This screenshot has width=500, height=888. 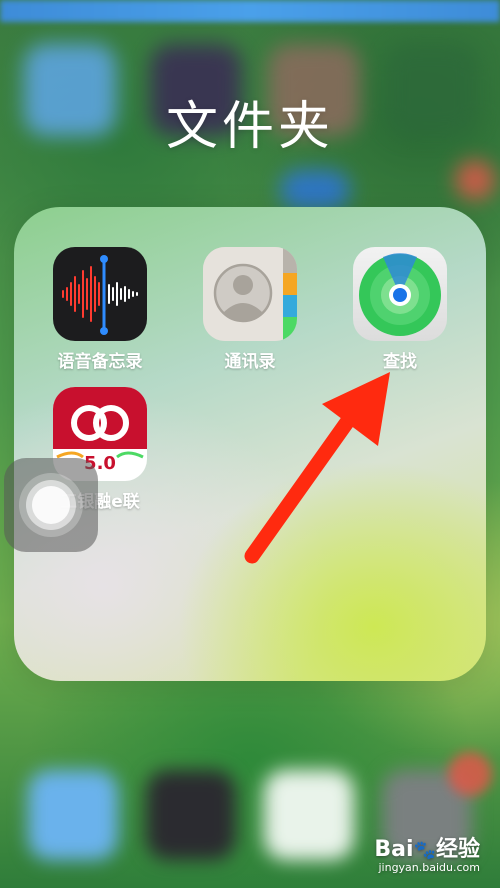 What do you see at coordinates (317, 468) in the screenshot?
I see `annotation-arrow` at bounding box center [317, 468].